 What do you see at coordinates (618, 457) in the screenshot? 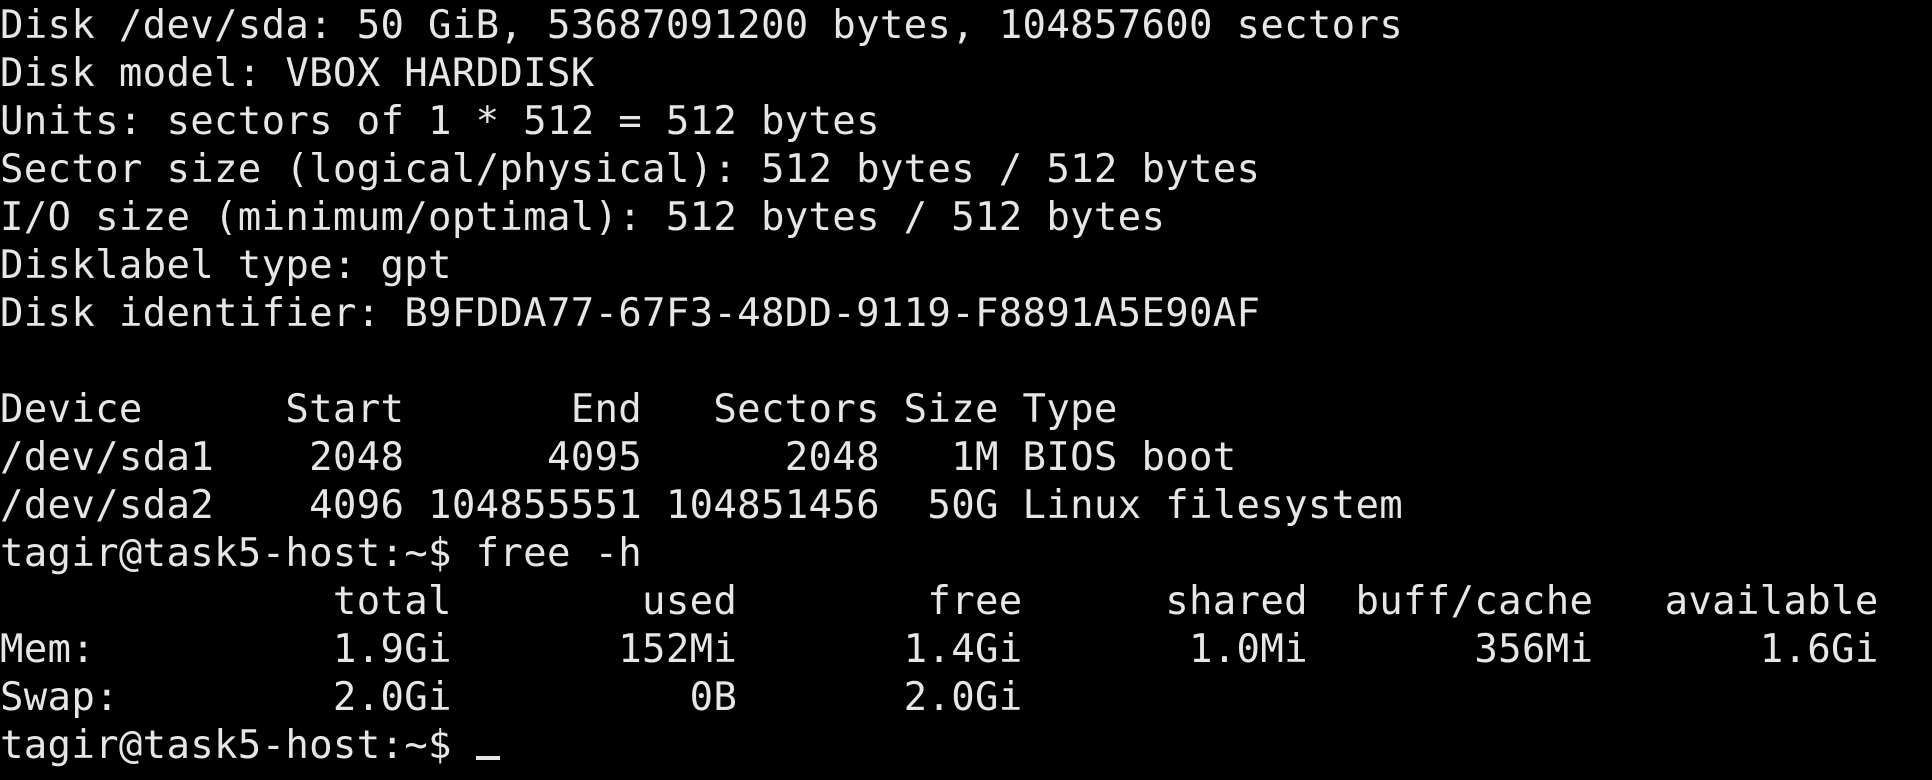
I see `partition-row: /dev/sda1 2048 4095 2048 1M BIOS boot` at bounding box center [618, 457].